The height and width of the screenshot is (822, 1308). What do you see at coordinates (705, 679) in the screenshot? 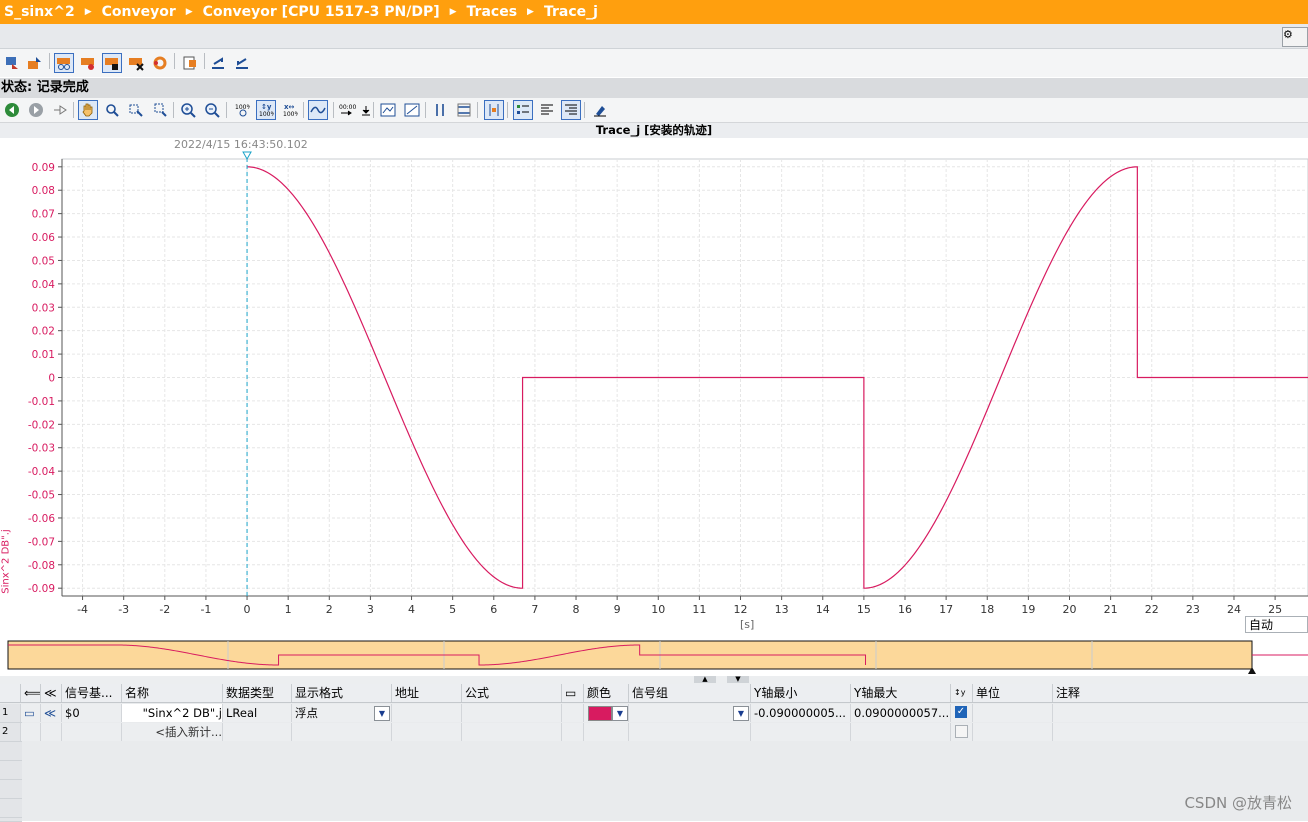
I see `collapse-up-icon: ▲` at bounding box center [705, 679].